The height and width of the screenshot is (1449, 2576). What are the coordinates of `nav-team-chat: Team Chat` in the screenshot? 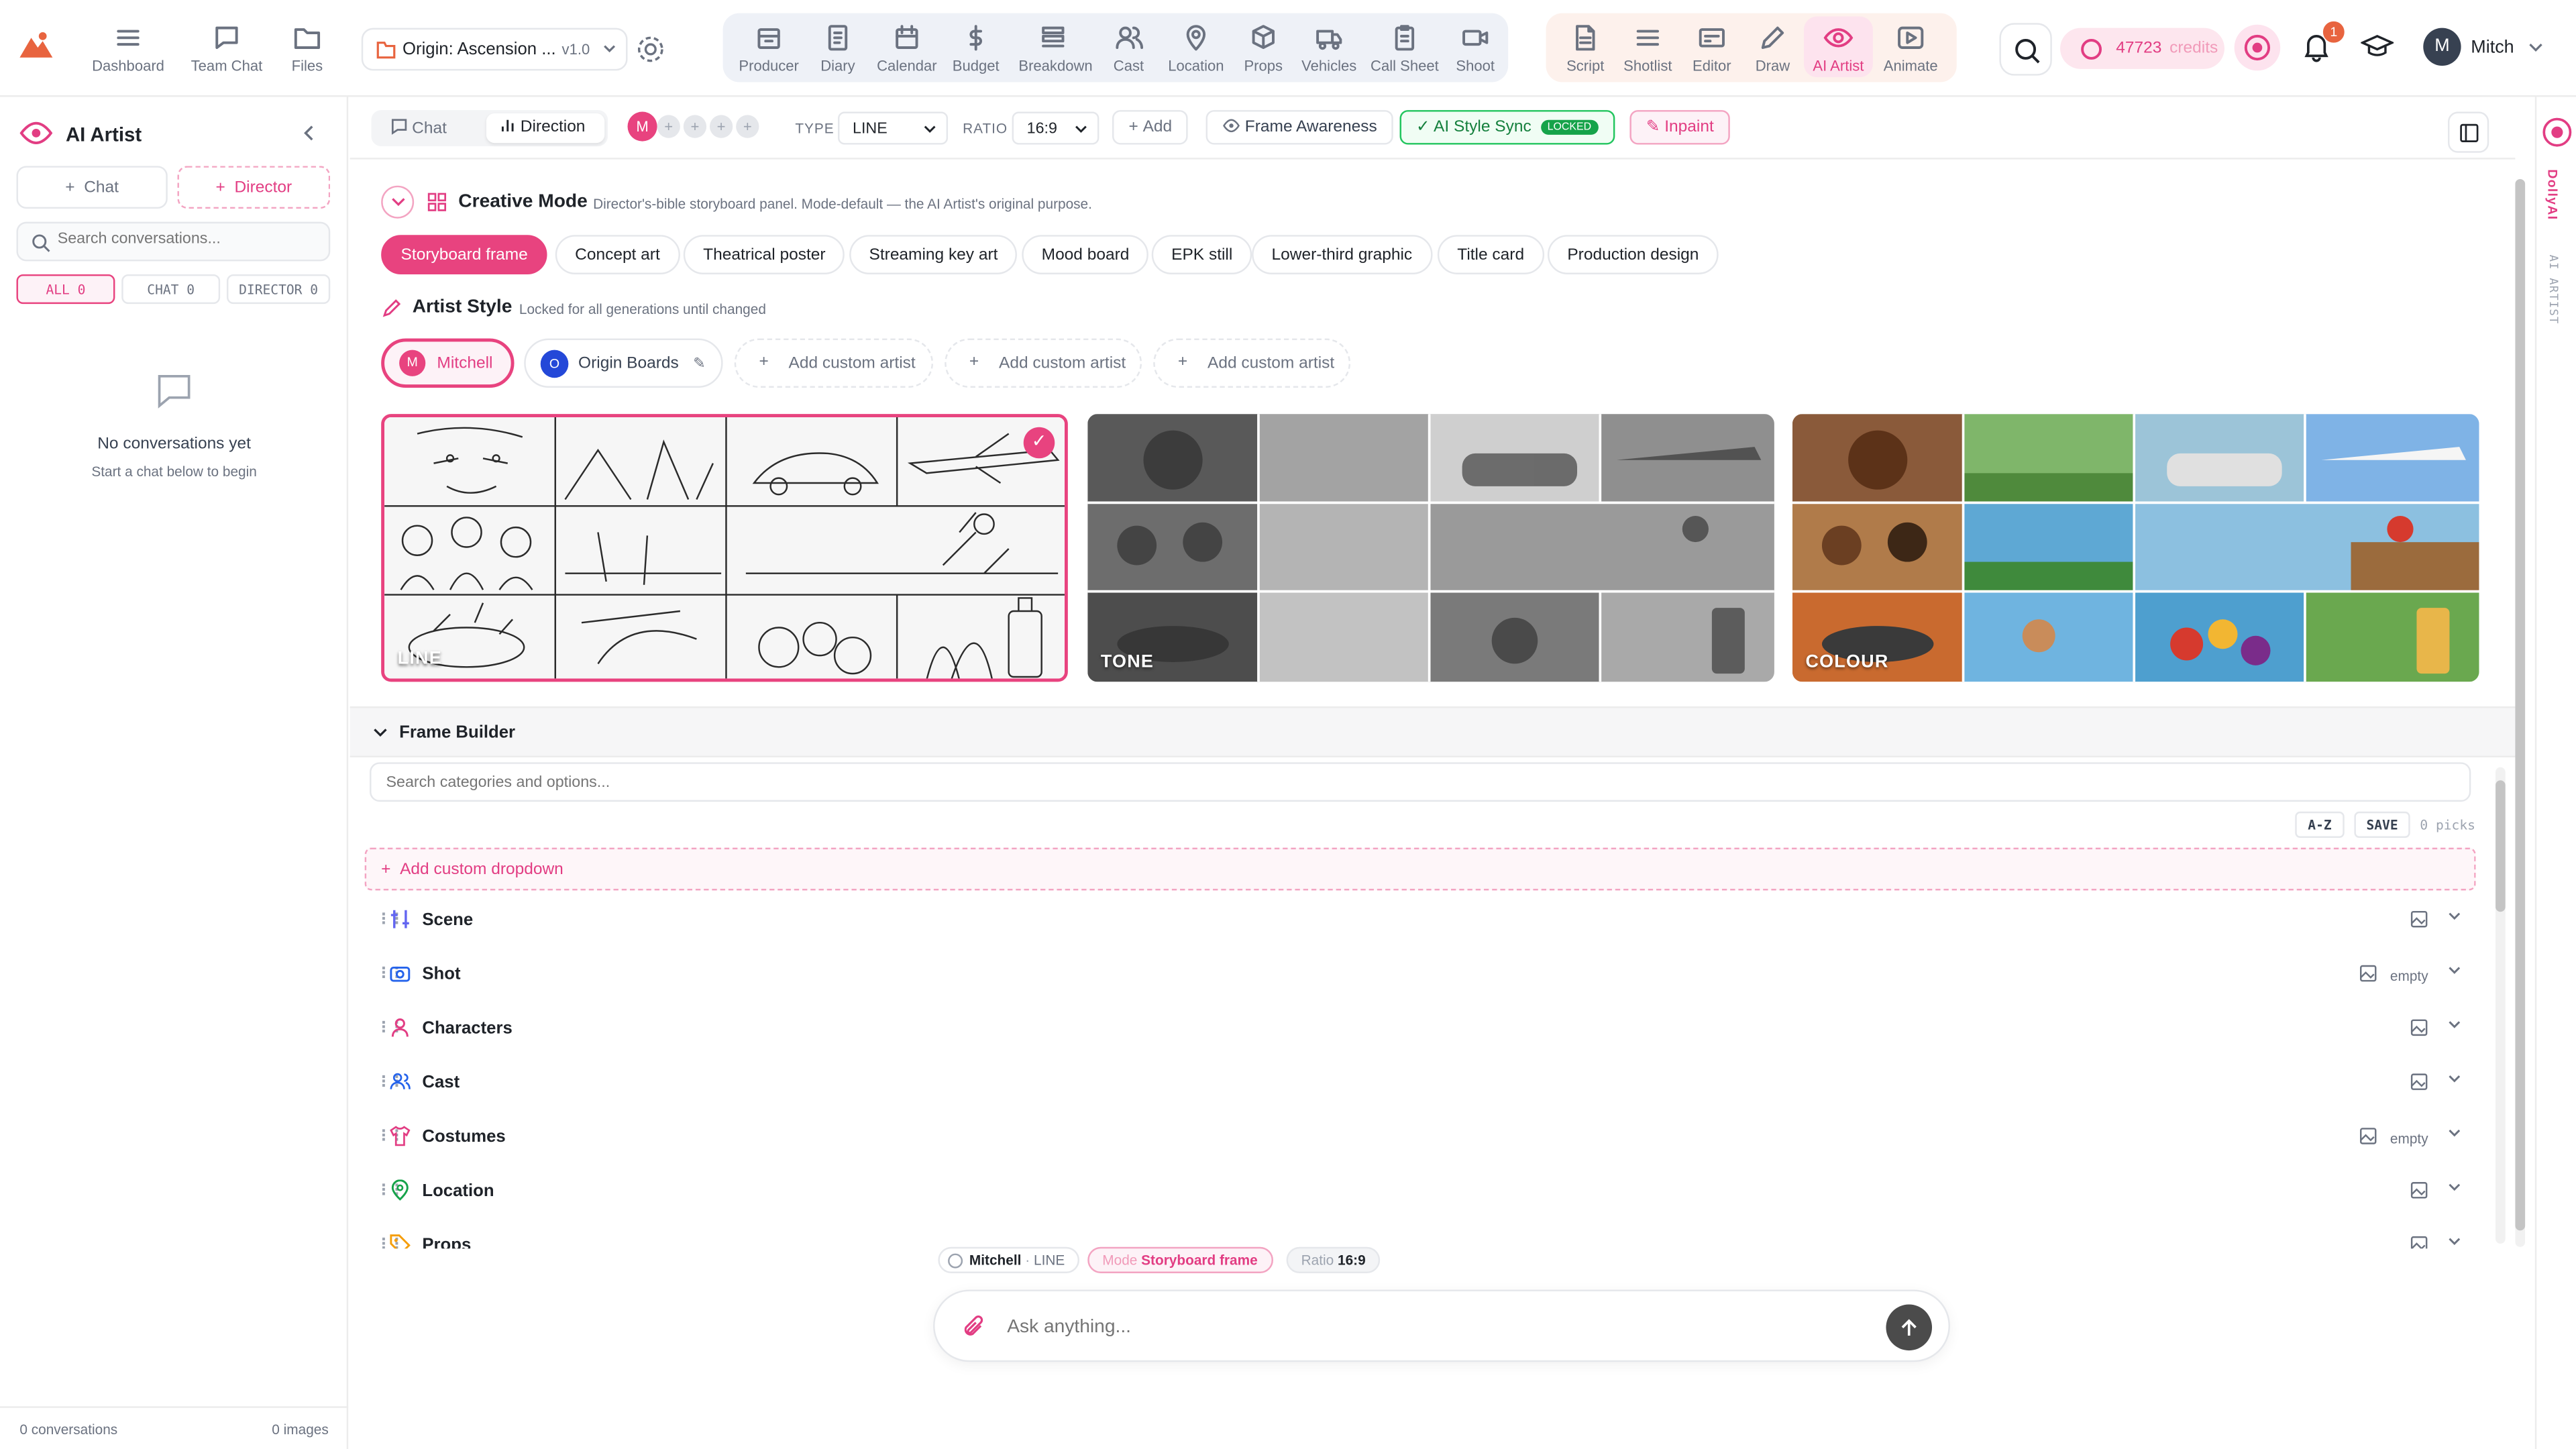 It's located at (226, 48).